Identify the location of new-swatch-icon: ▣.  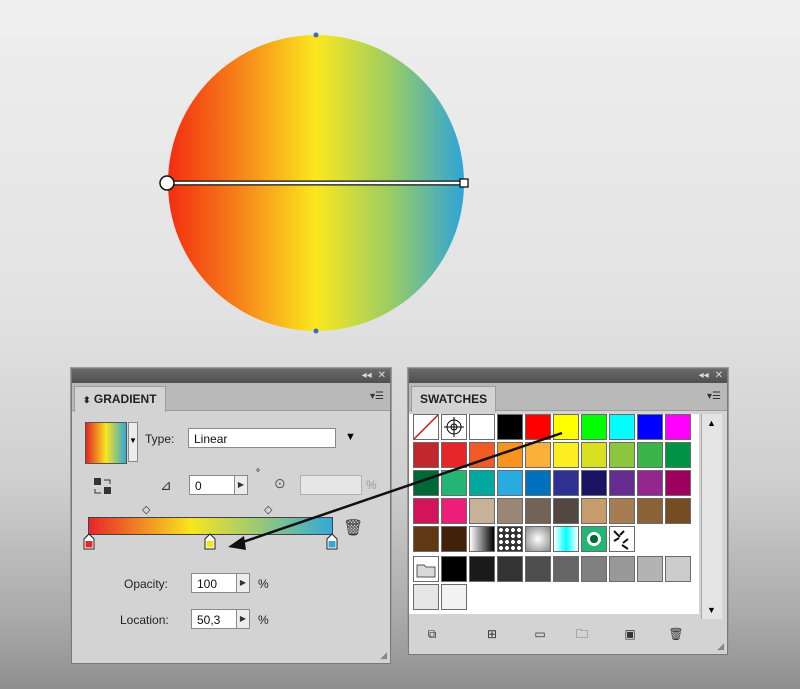
(630, 634).